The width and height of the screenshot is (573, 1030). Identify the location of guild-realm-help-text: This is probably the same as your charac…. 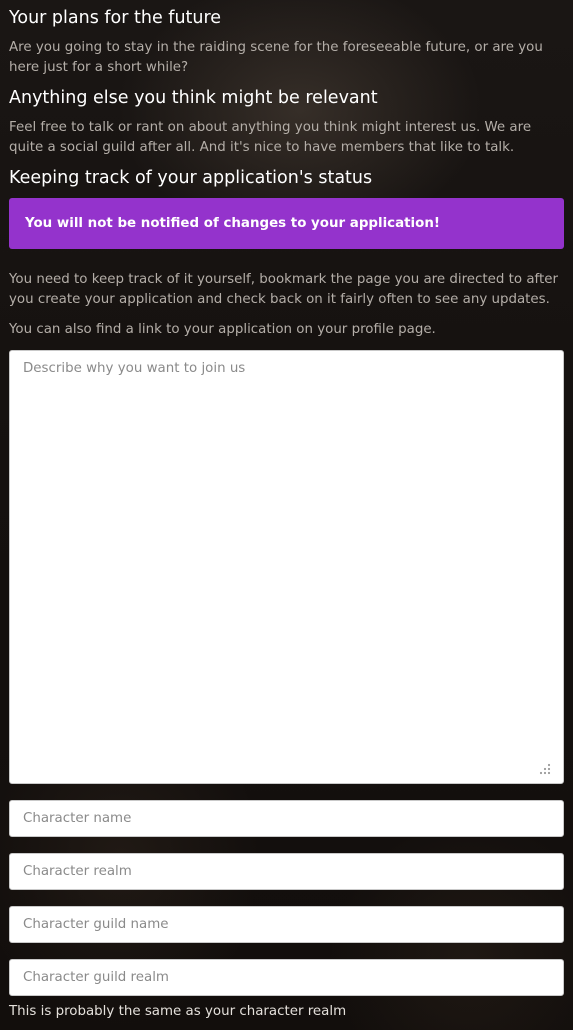
(178, 1011).